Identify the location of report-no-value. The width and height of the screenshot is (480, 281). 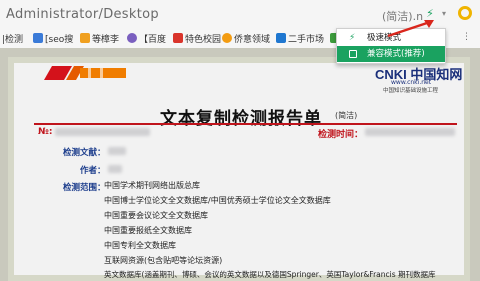
(102, 132).